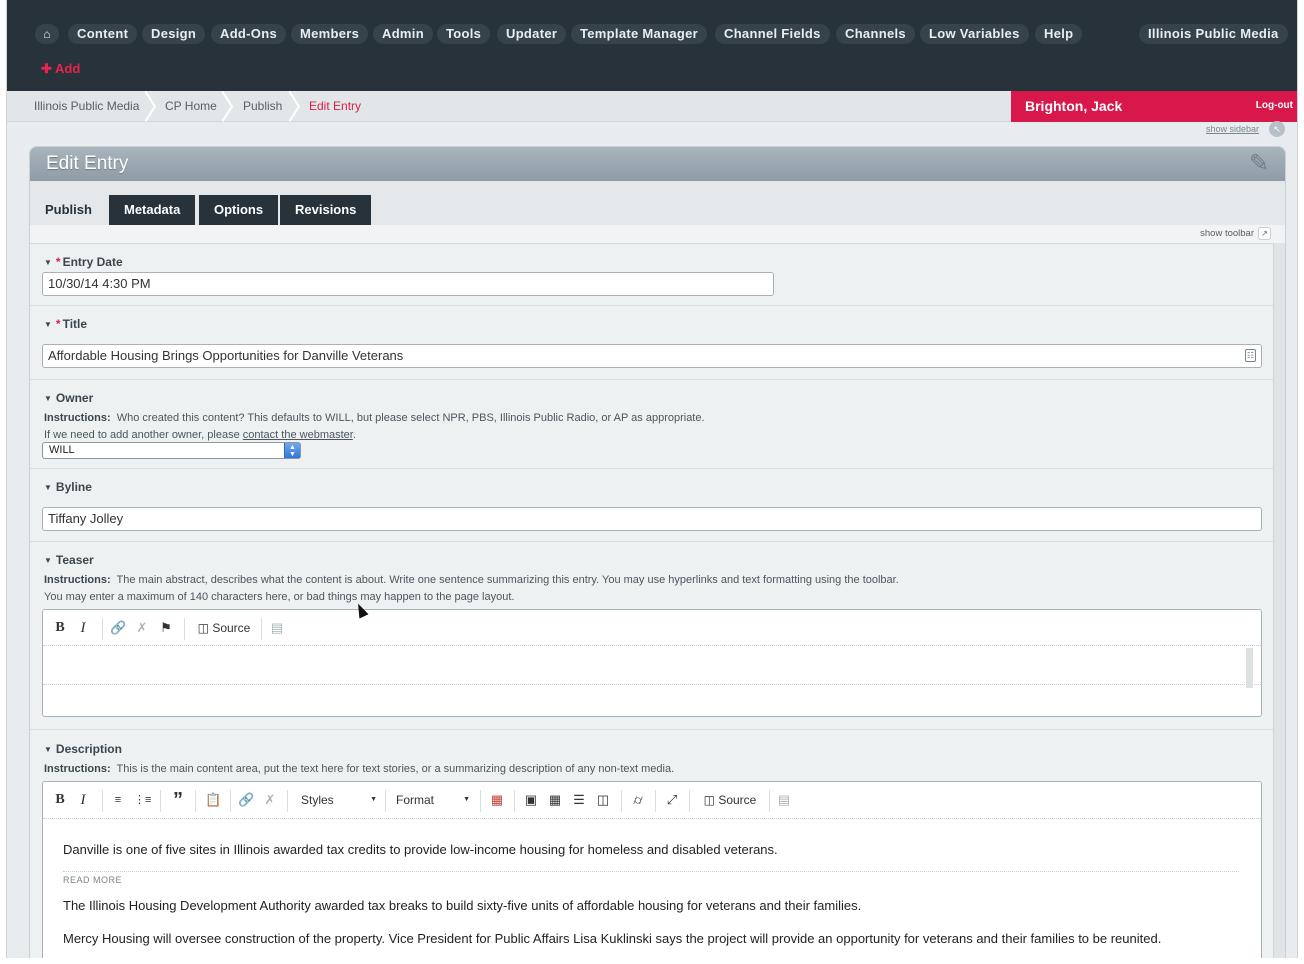 The height and width of the screenshot is (964, 1304). Describe the element at coordinates (579, 800) in the screenshot. I see `horizontal-rule-icon: ☰` at that location.